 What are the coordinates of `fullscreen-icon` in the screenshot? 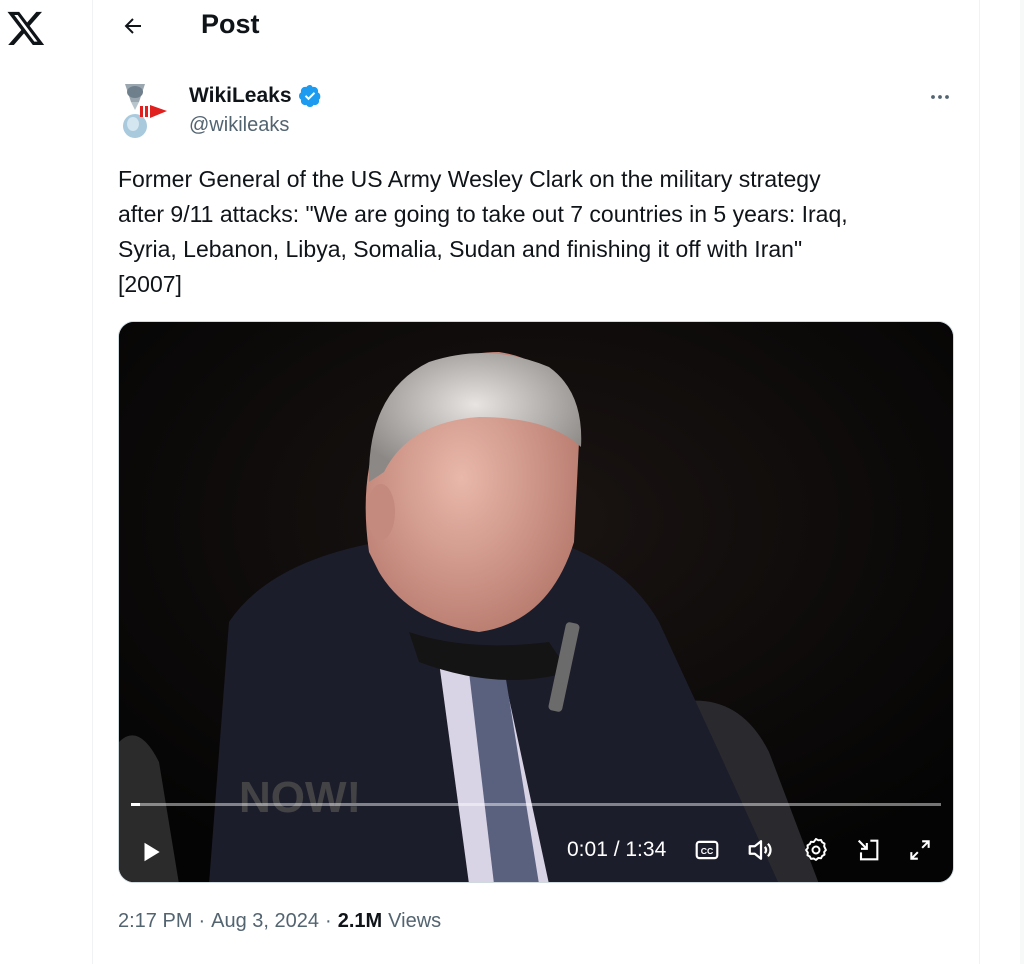 It's located at (920, 850).